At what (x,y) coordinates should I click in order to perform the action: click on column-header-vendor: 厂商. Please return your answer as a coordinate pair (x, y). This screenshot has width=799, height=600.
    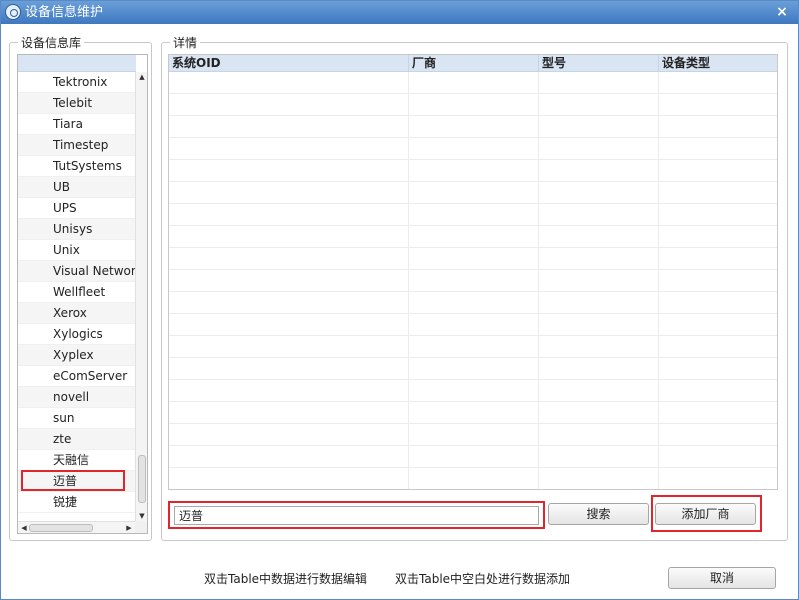
    Looking at the image, I should click on (474, 63).